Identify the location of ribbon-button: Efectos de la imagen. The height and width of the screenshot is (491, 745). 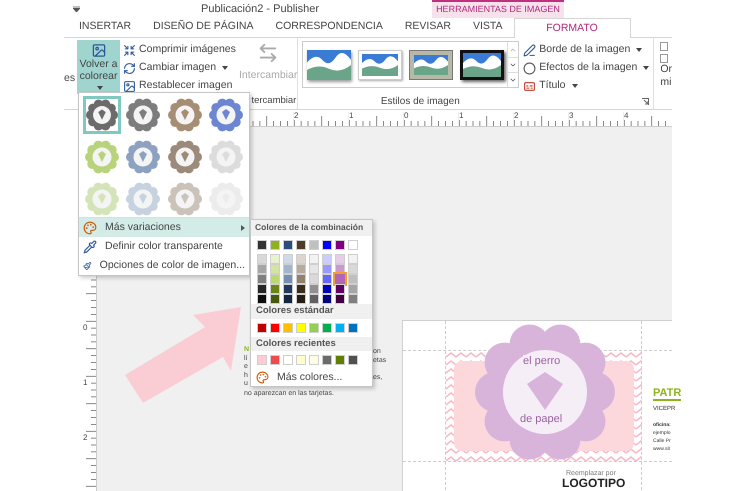
(586, 68).